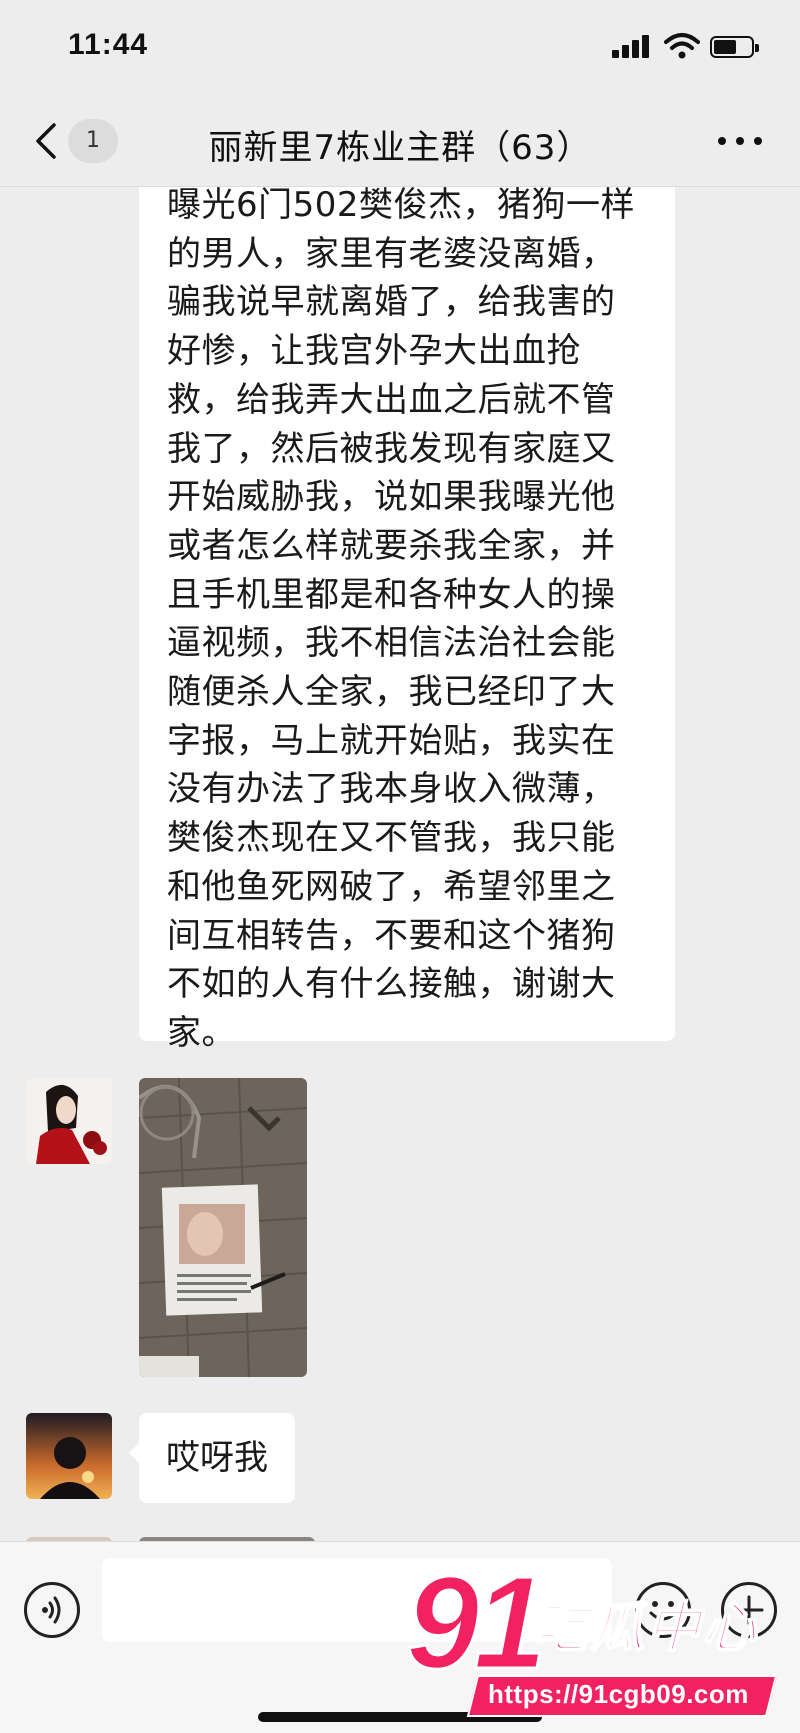 The image size is (800, 1733). What do you see at coordinates (618, 1694) in the screenshot?
I see `watermark-url: https://91cgb09.com` at bounding box center [618, 1694].